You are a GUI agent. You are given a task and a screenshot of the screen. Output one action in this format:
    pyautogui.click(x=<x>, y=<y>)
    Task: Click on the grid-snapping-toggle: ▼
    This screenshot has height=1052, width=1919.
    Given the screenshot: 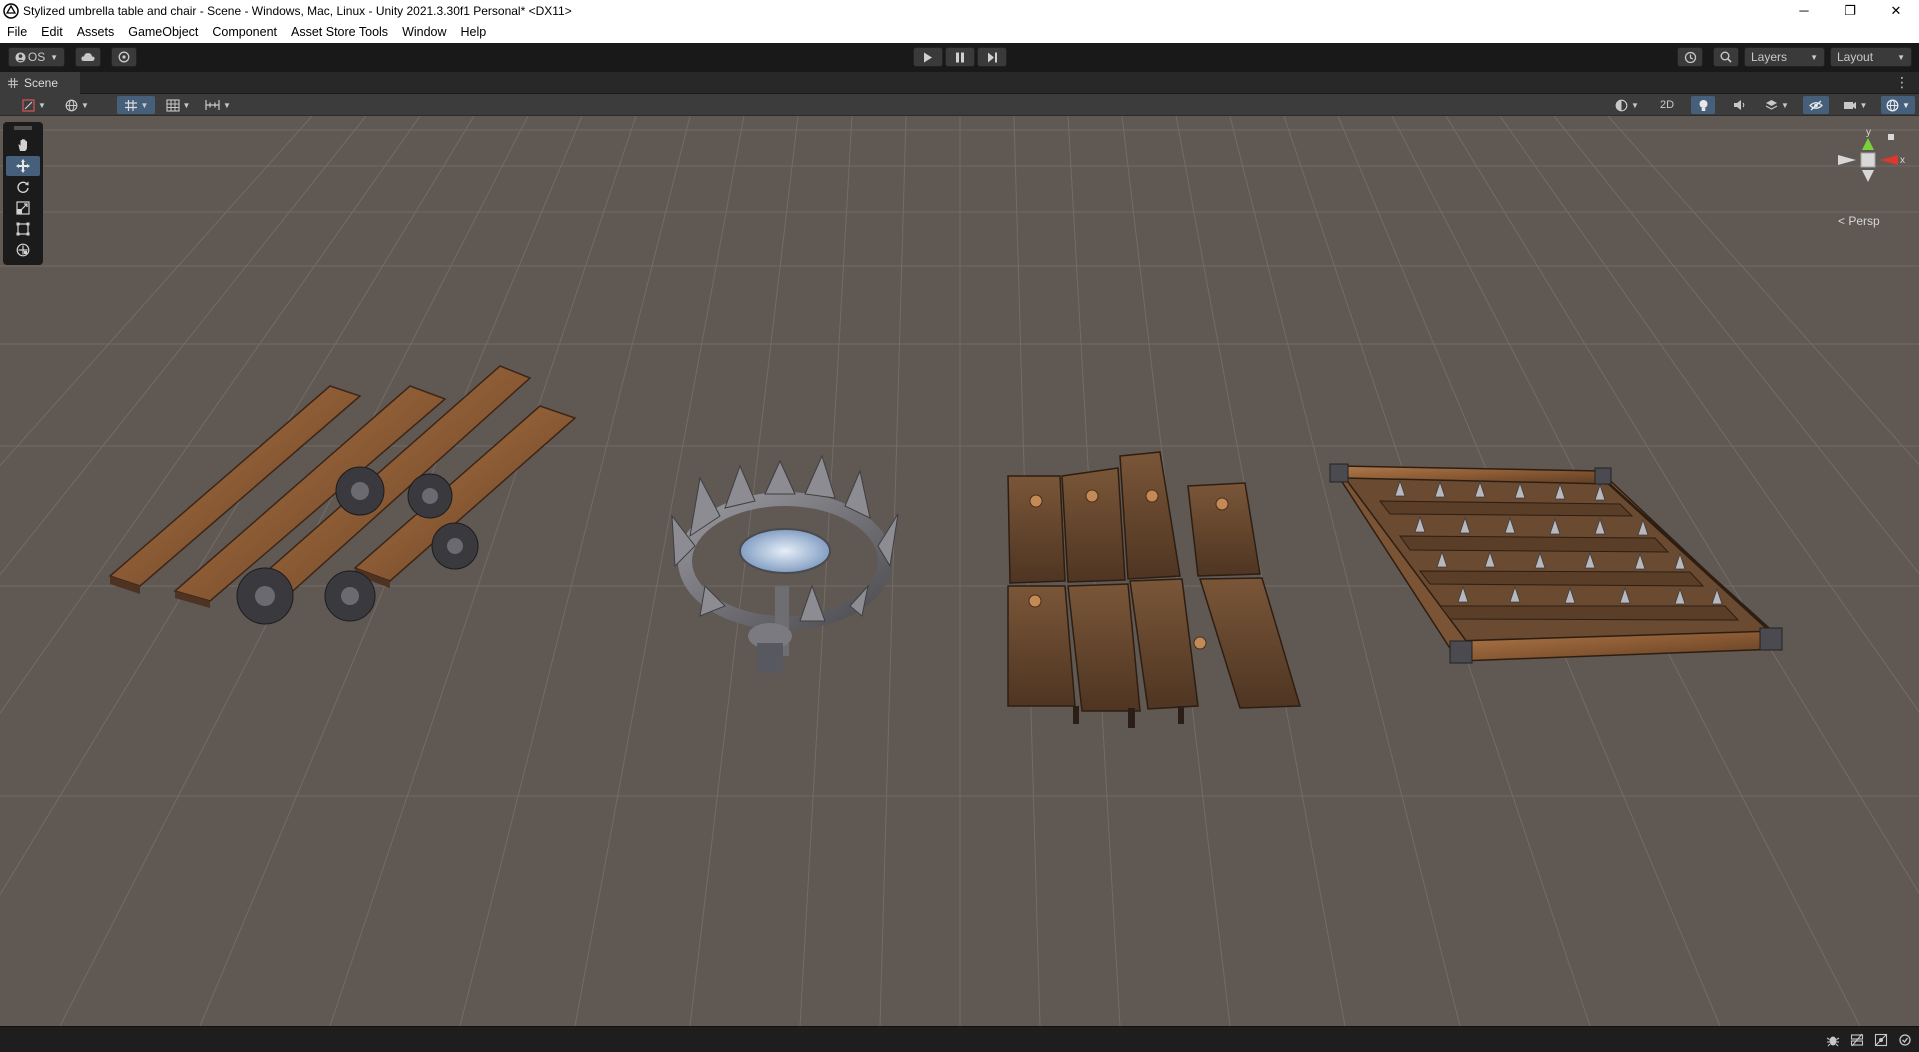 What is the action you would take?
    pyautogui.click(x=136, y=105)
    